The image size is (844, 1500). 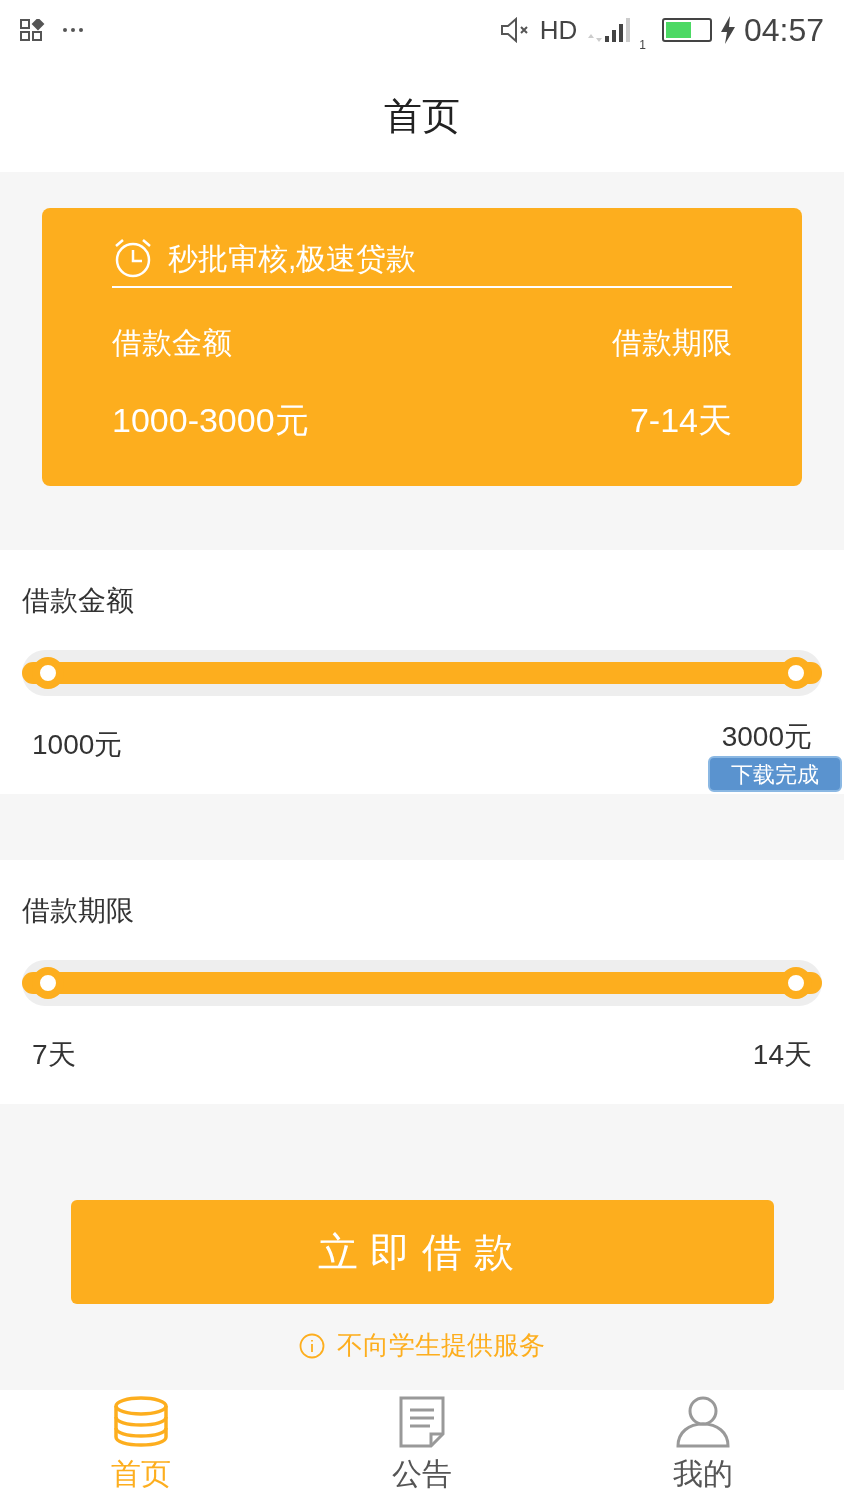 What do you see at coordinates (441, 1345) in the screenshot?
I see `notice-text: 不向学生提供服务` at bounding box center [441, 1345].